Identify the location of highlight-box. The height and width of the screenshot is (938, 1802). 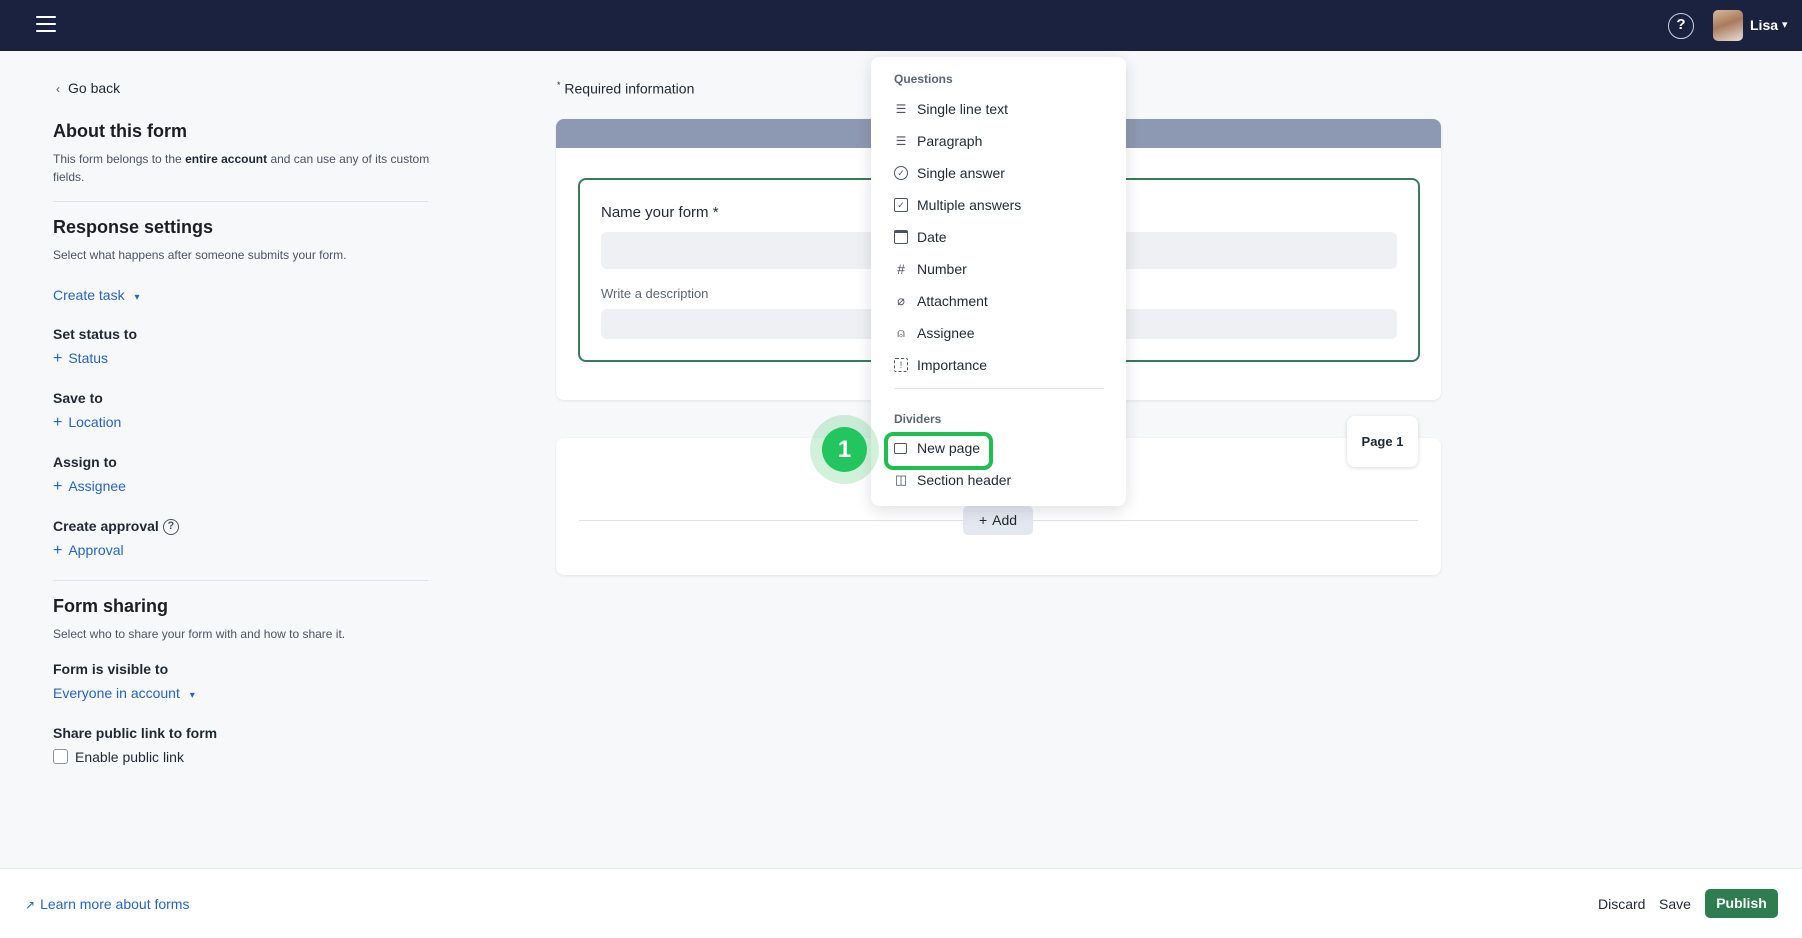
(938, 451).